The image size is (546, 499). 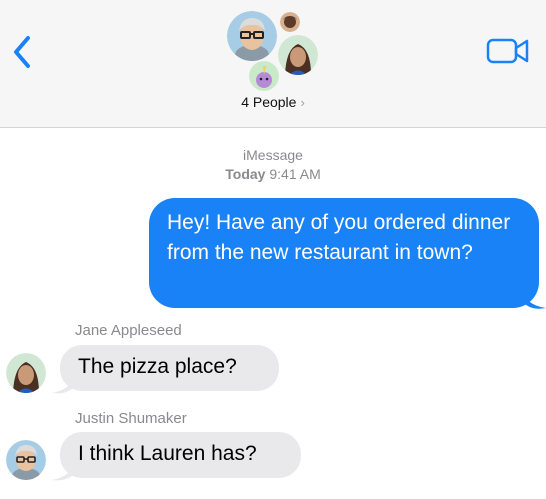 I want to click on back-button, so click(x=23, y=52).